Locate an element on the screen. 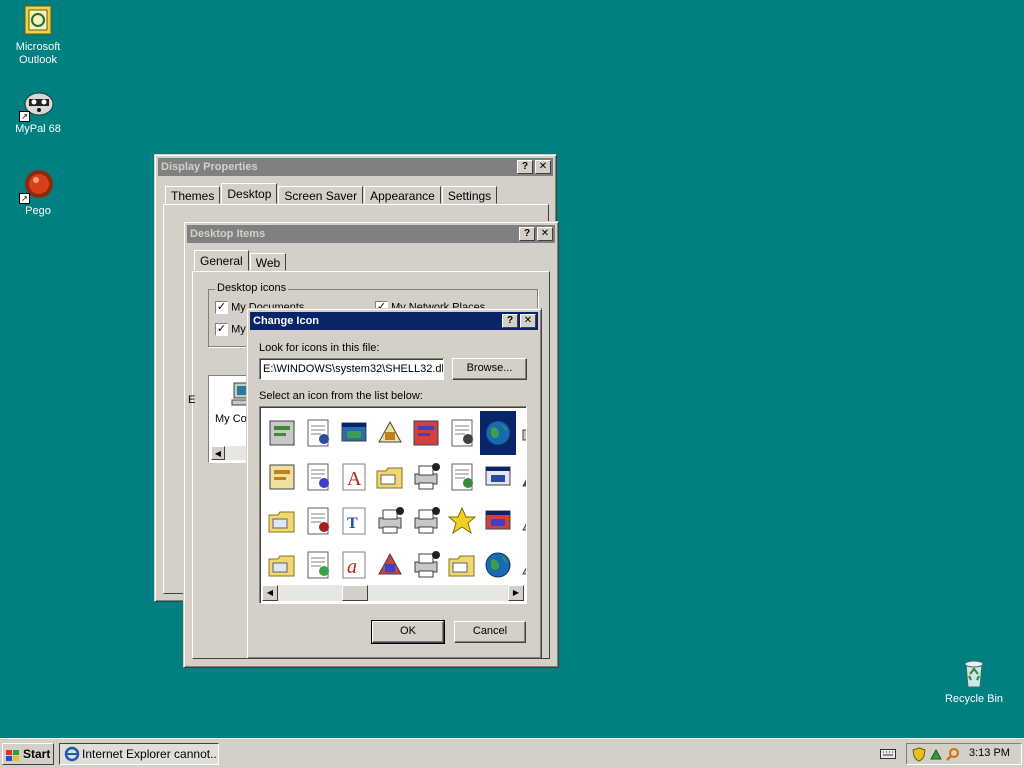 The width and height of the screenshot is (1024, 768). title-bar: Desktop Items ? ✕ is located at coordinates (371, 234).